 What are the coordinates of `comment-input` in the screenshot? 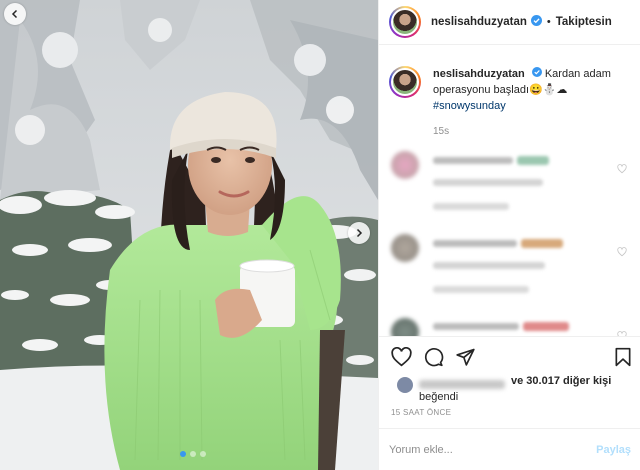 It's located at (493, 449).